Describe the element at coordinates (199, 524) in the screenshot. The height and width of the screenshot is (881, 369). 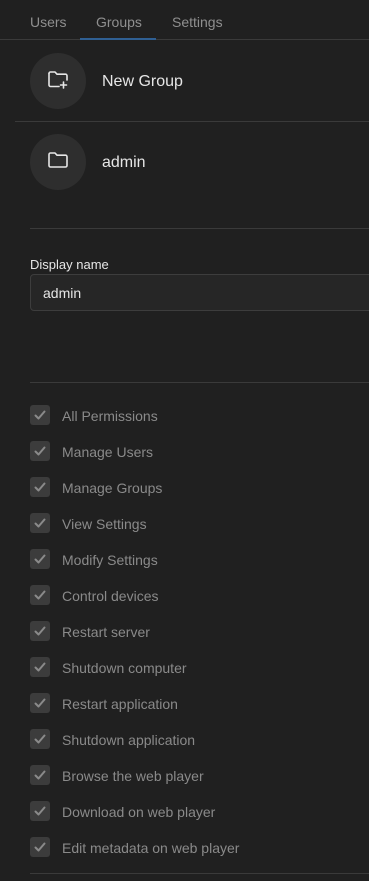
I see `permission-row: View Settings` at that location.